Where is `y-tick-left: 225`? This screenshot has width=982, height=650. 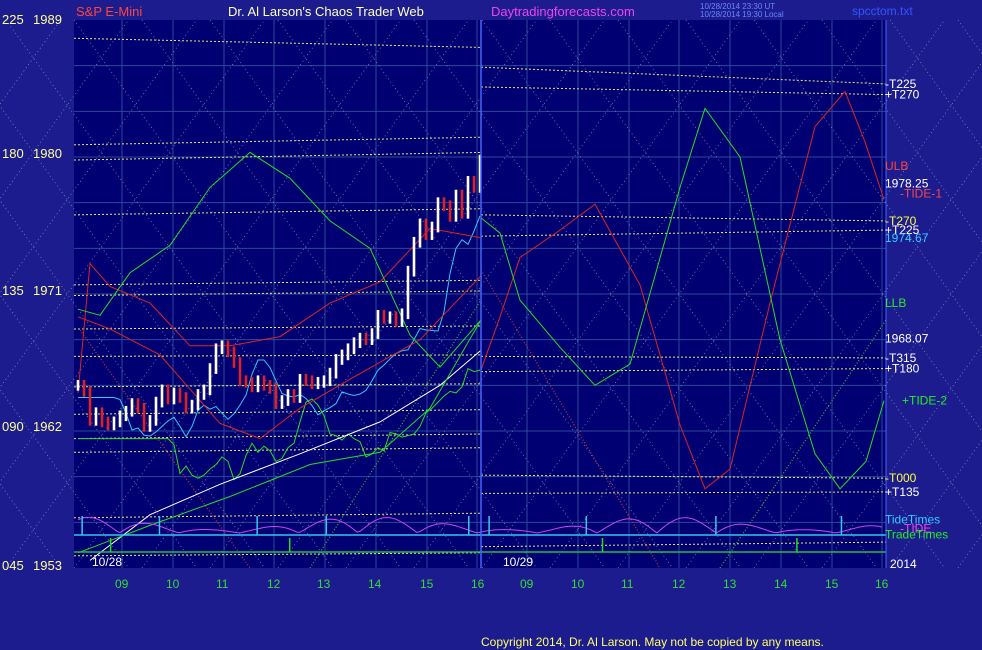
y-tick-left: 225 is located at coordinates (13, 19).